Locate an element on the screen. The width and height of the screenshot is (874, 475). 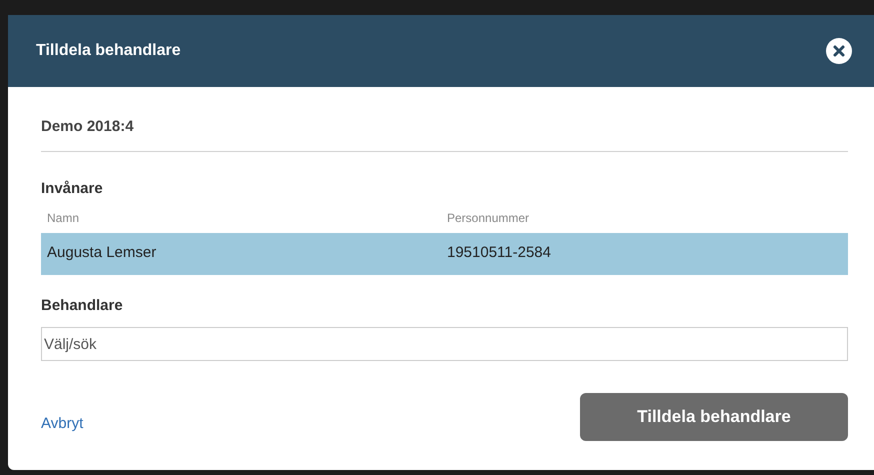
field-label: Behandlare is located at coordinates (82, 306).